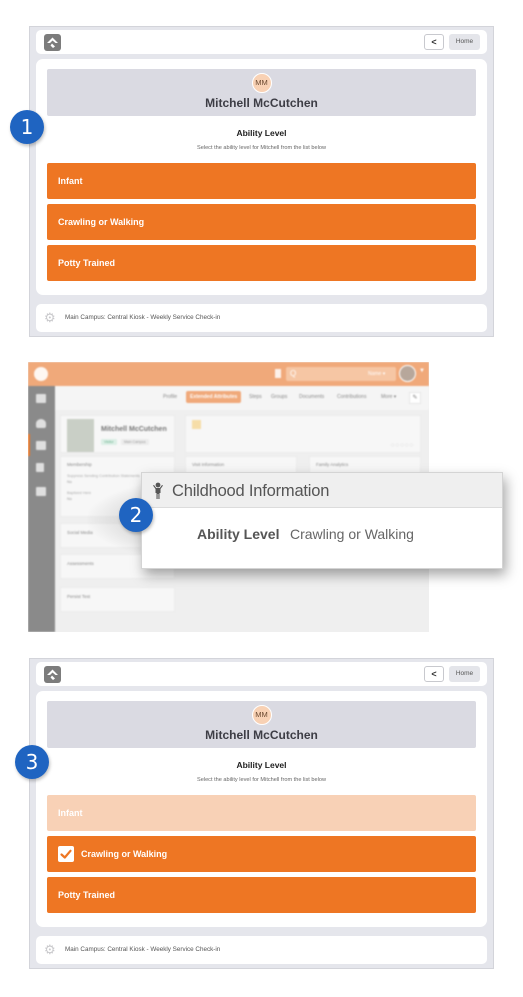  Describe the element at coordinates (41, 445) in the screenshot. I see `finance-icon` at that location.